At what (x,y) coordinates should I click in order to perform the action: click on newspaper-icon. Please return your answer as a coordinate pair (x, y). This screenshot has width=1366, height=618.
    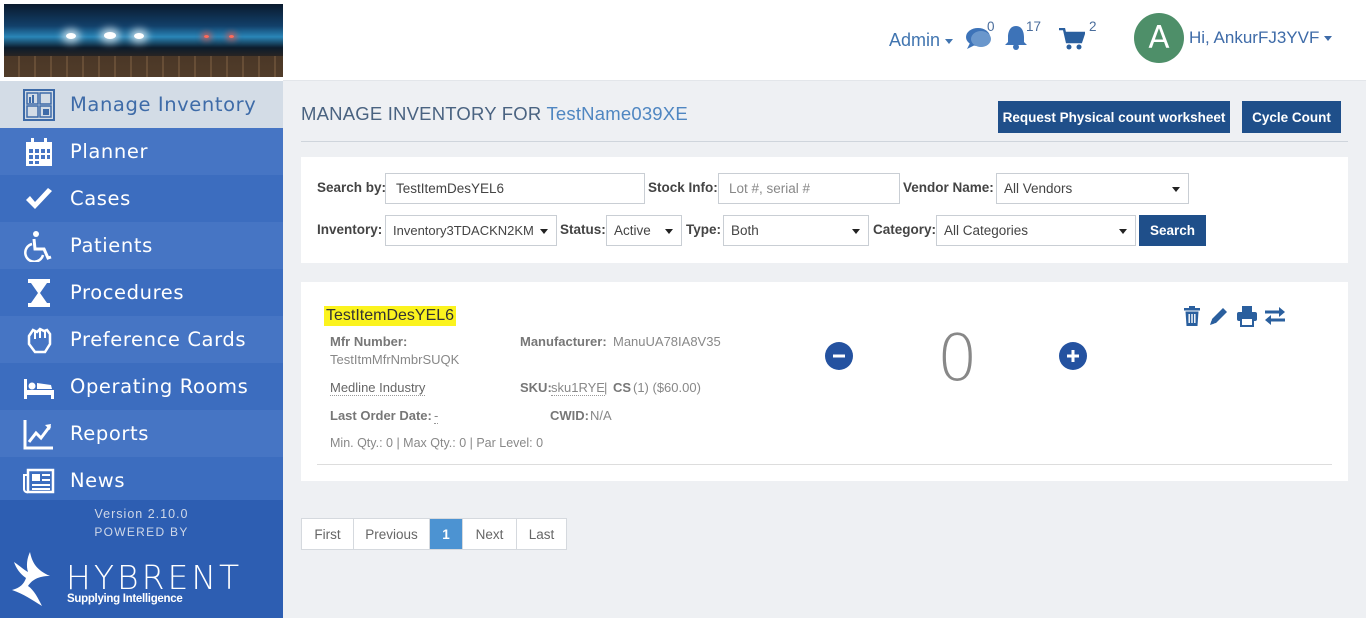
    Looking at the image, I should click on (39, 481).